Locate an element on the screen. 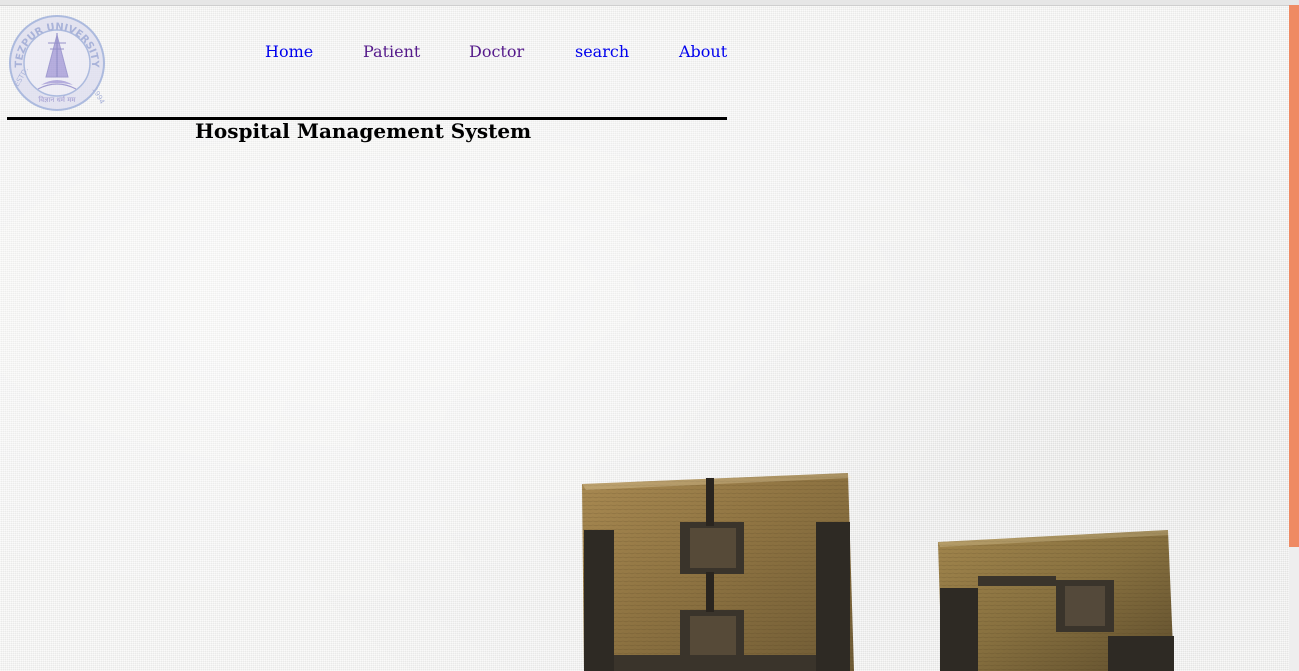 This screenshot has height=671, width=1299. seal-year-text: 1994 is located at coordinates (98, 96).